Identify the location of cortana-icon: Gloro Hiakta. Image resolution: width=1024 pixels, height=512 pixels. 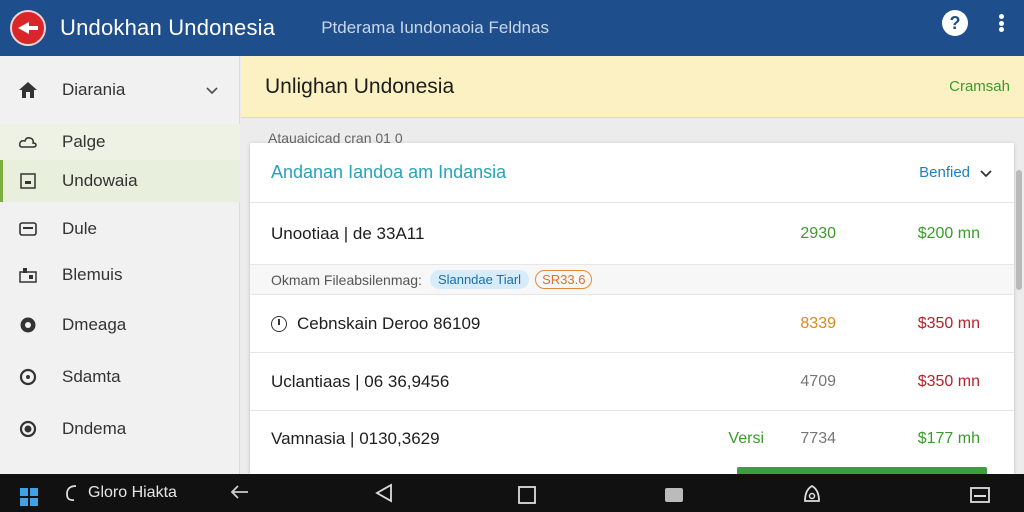
(120, 493).